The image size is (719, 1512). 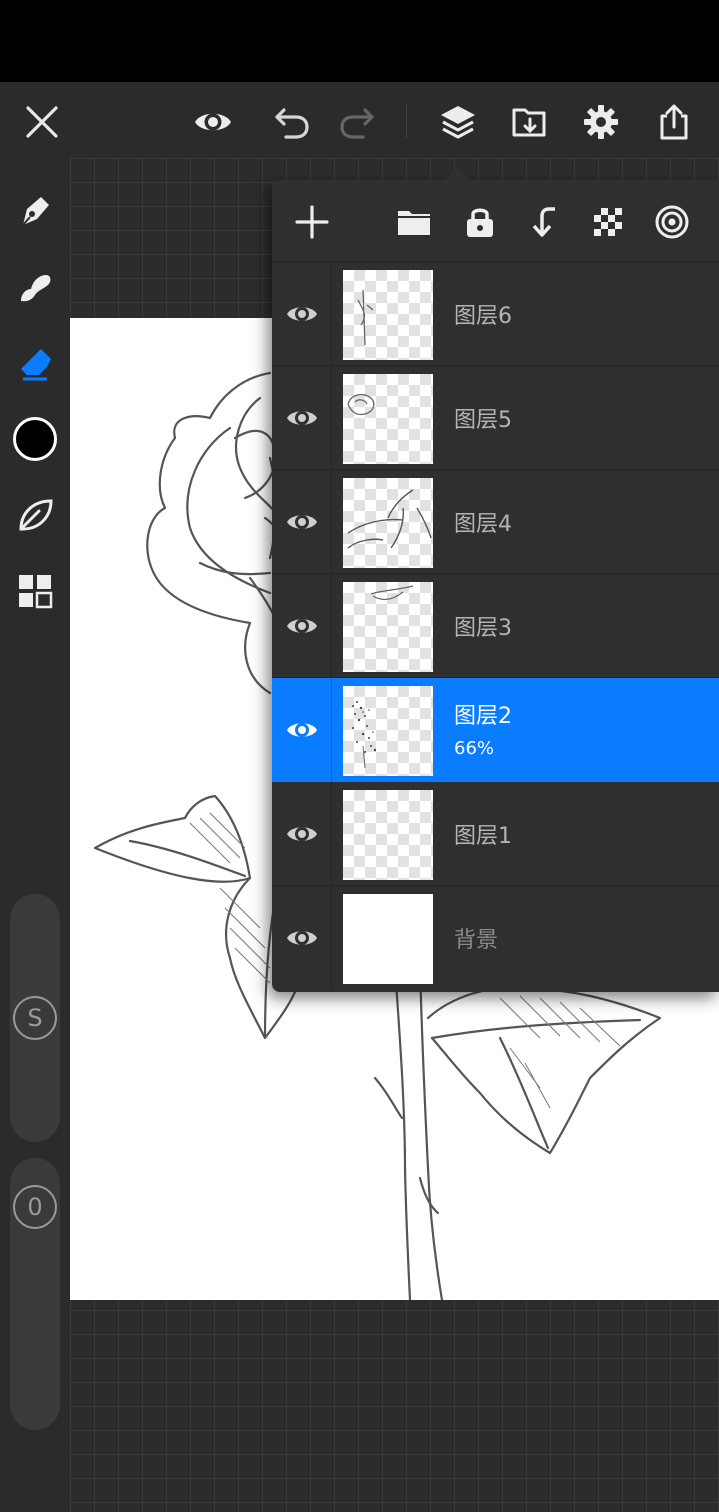 I want to click on brush-size-slider: S, so click(x=35, y=1018).